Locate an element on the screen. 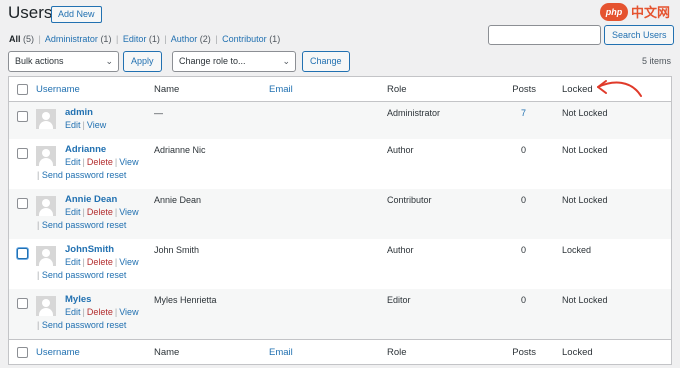  name-cell: Myles Henrietta is located at coordinates (185, 300).